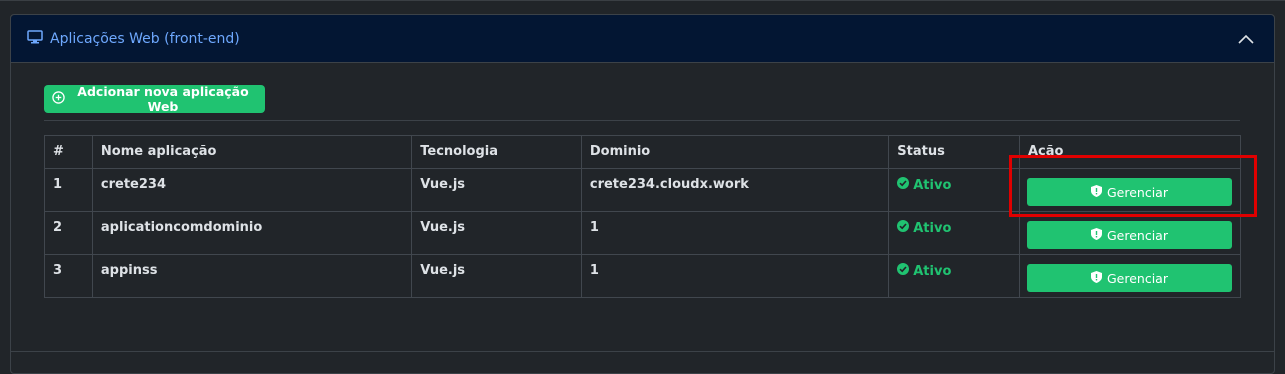  I want to click on cell-name: aplicationcomdominio, so click(252, 233).